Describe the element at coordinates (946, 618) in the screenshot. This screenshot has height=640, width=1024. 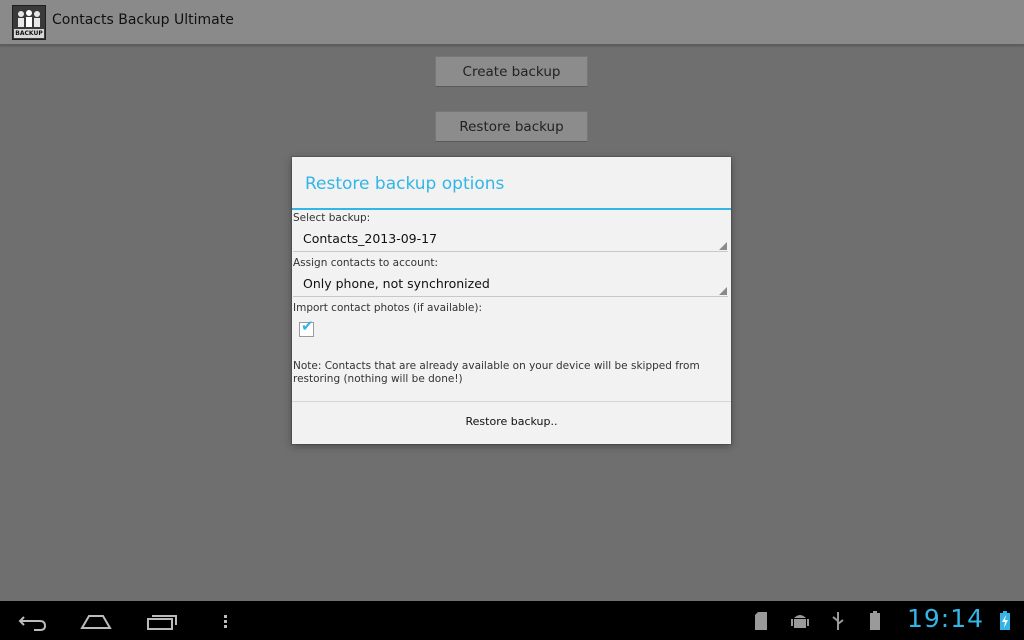
I see `clock: 19:14` at that location.